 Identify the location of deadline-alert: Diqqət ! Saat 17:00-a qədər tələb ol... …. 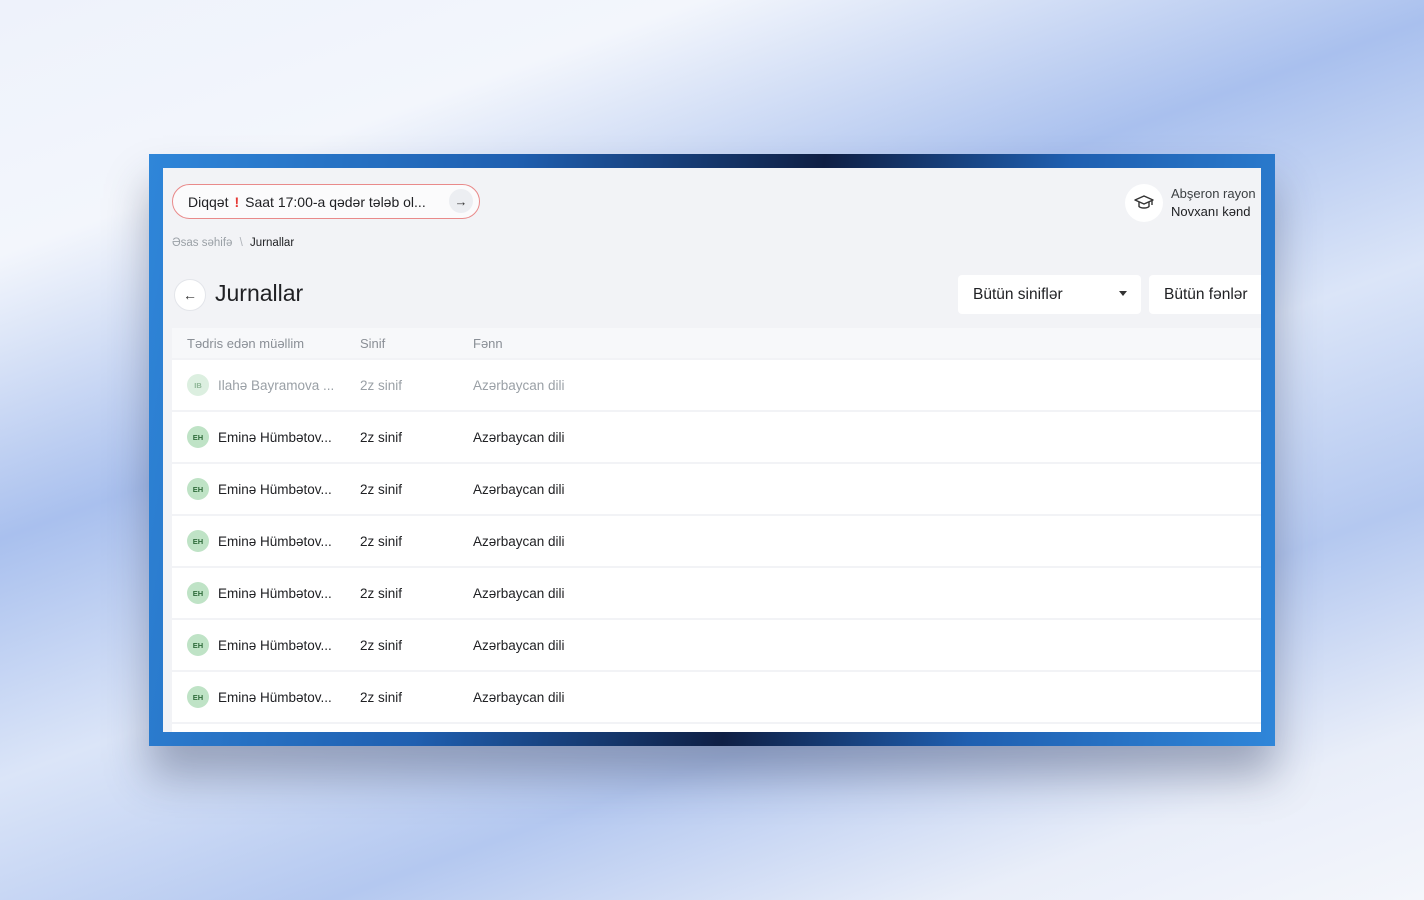
(326, 201).